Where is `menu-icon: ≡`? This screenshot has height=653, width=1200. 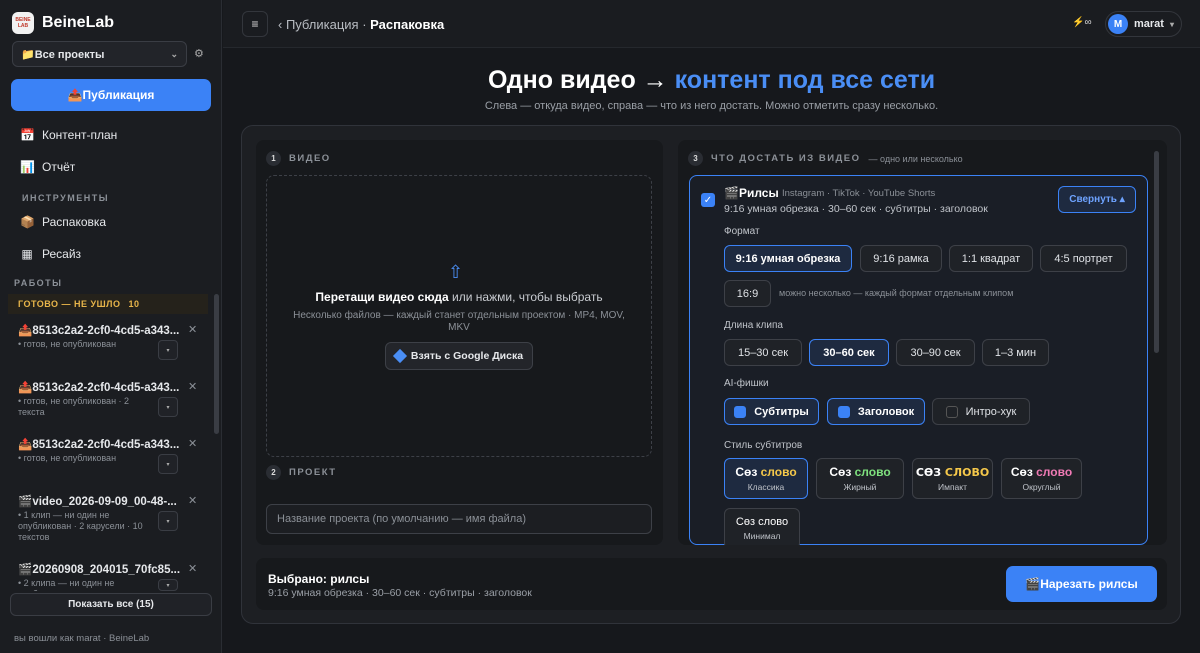
menu-icon: ≡ is located at coordinates (255, 24).